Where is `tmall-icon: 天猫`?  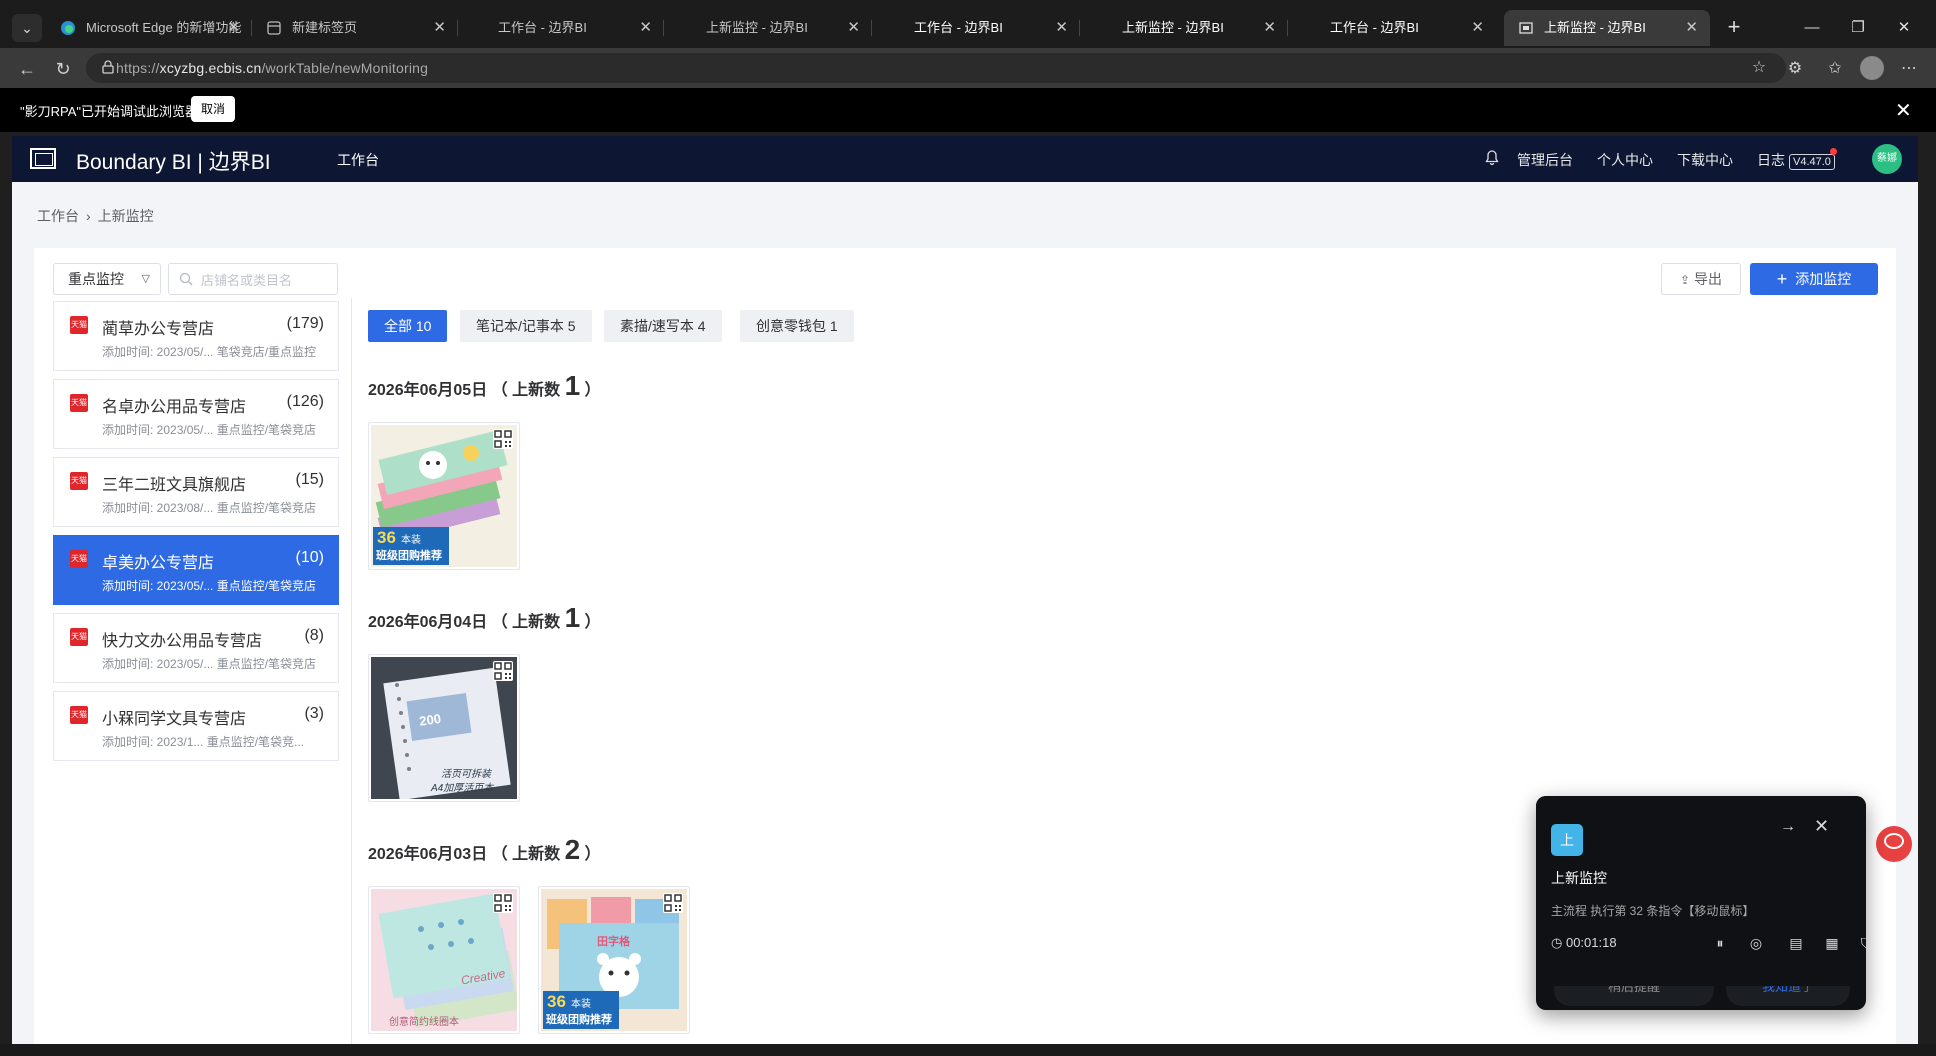 tmall-icon: 天猫 is located at coordinates (79, 559).